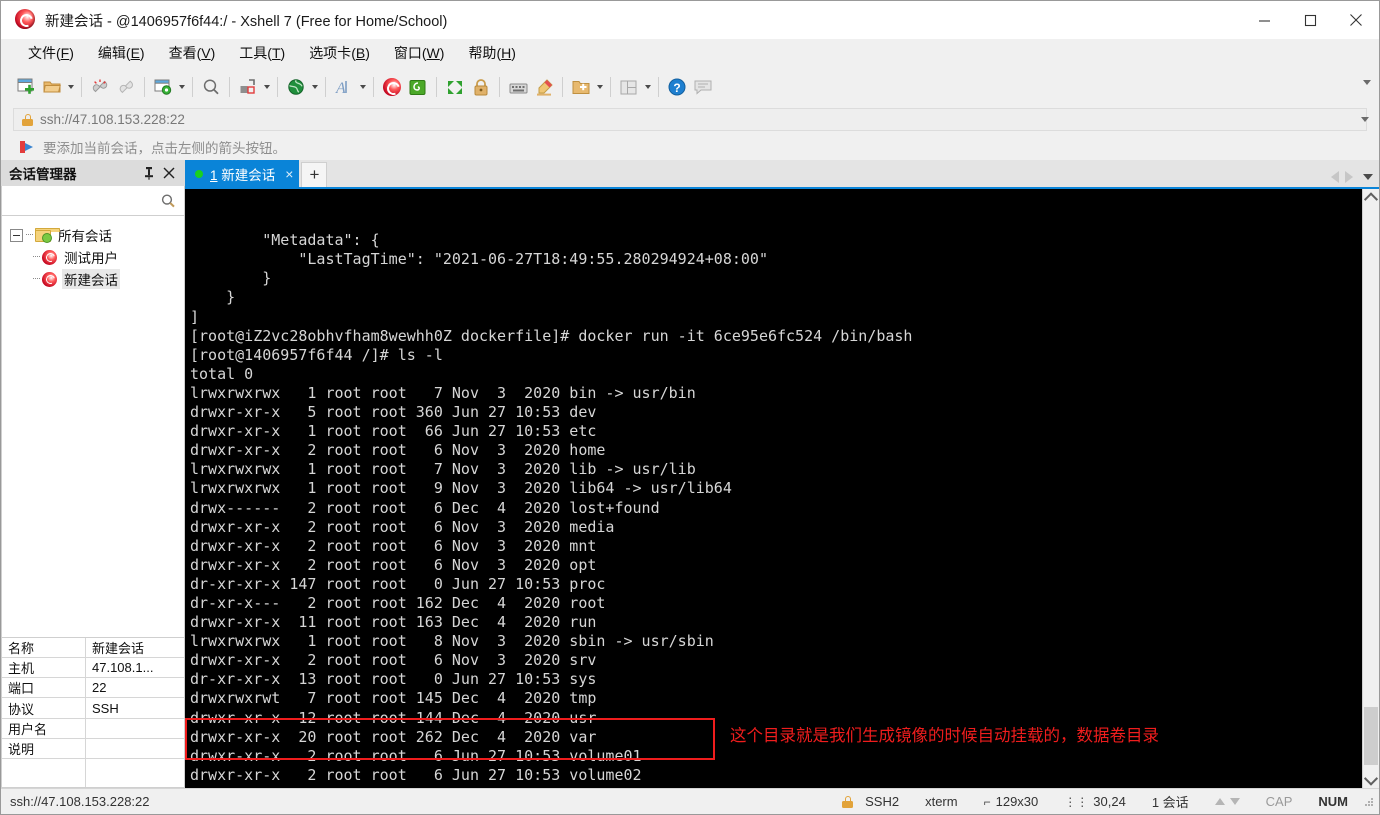 This screenshot has width=1380, height=815. What do you see at coordinates (481, 87) in the screenshot?
I see `lock-icon` at bounding box center [481, 87].